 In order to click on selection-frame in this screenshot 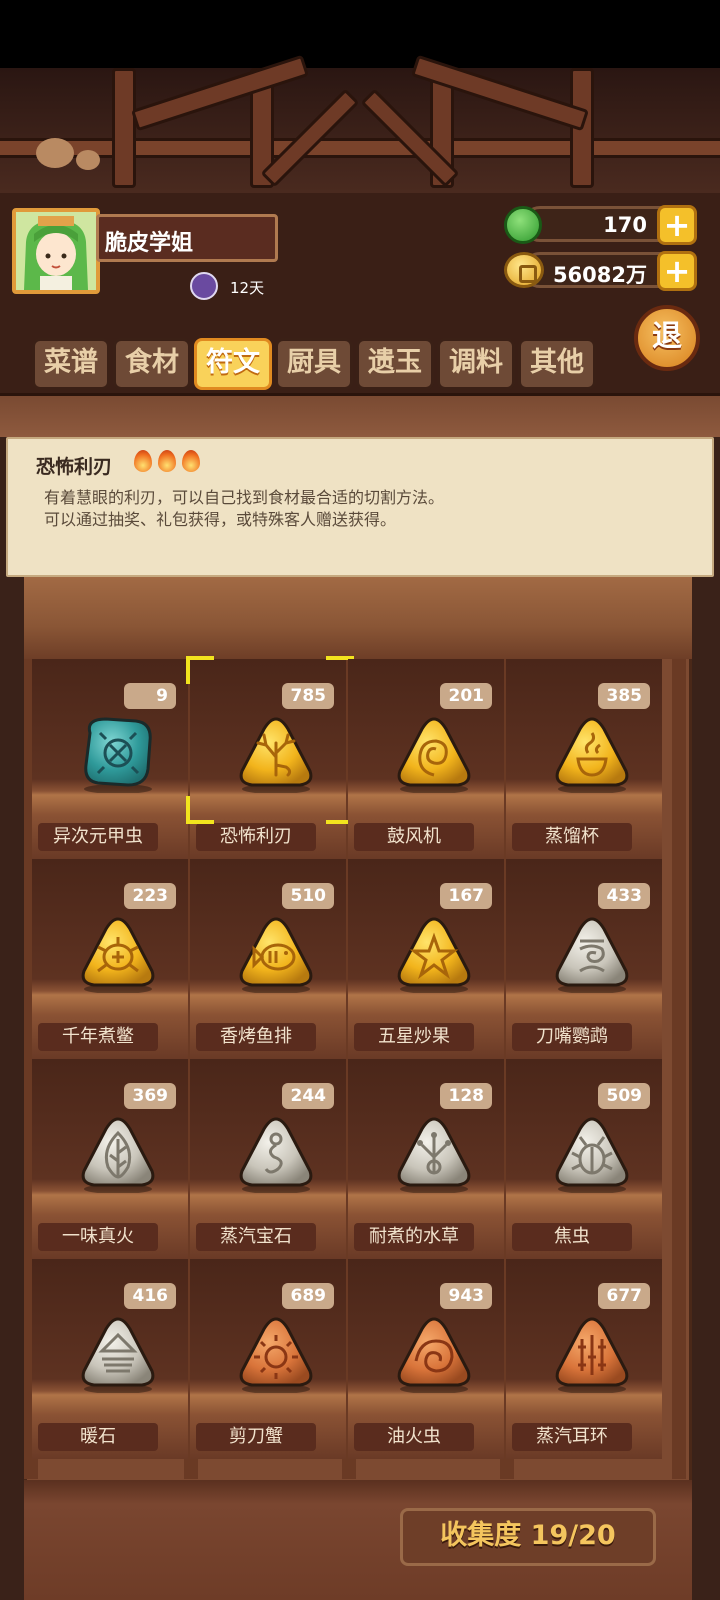, I will do `click(270, 740)`.